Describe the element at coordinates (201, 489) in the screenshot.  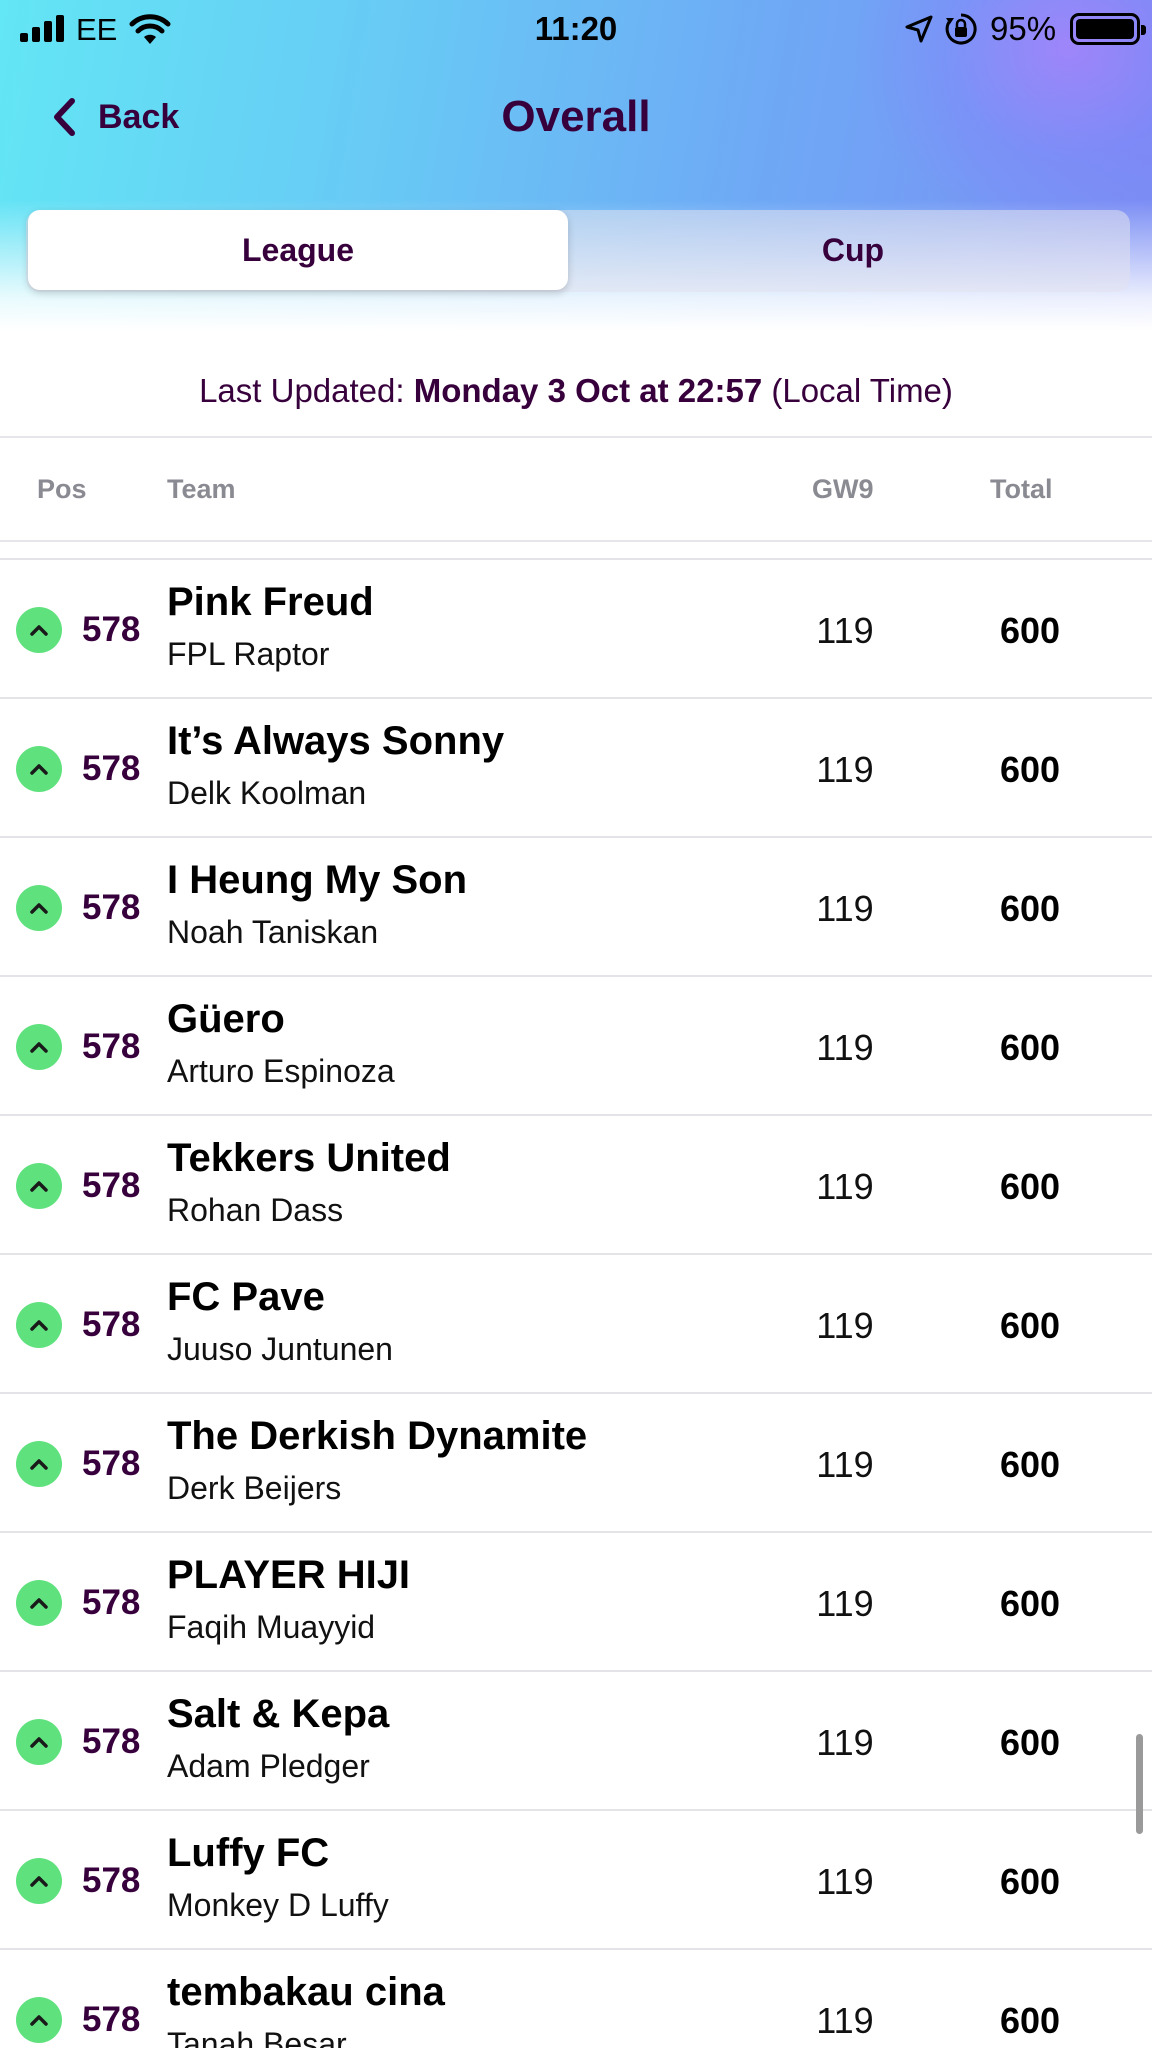
I see `column-header-team: Team` at that location.